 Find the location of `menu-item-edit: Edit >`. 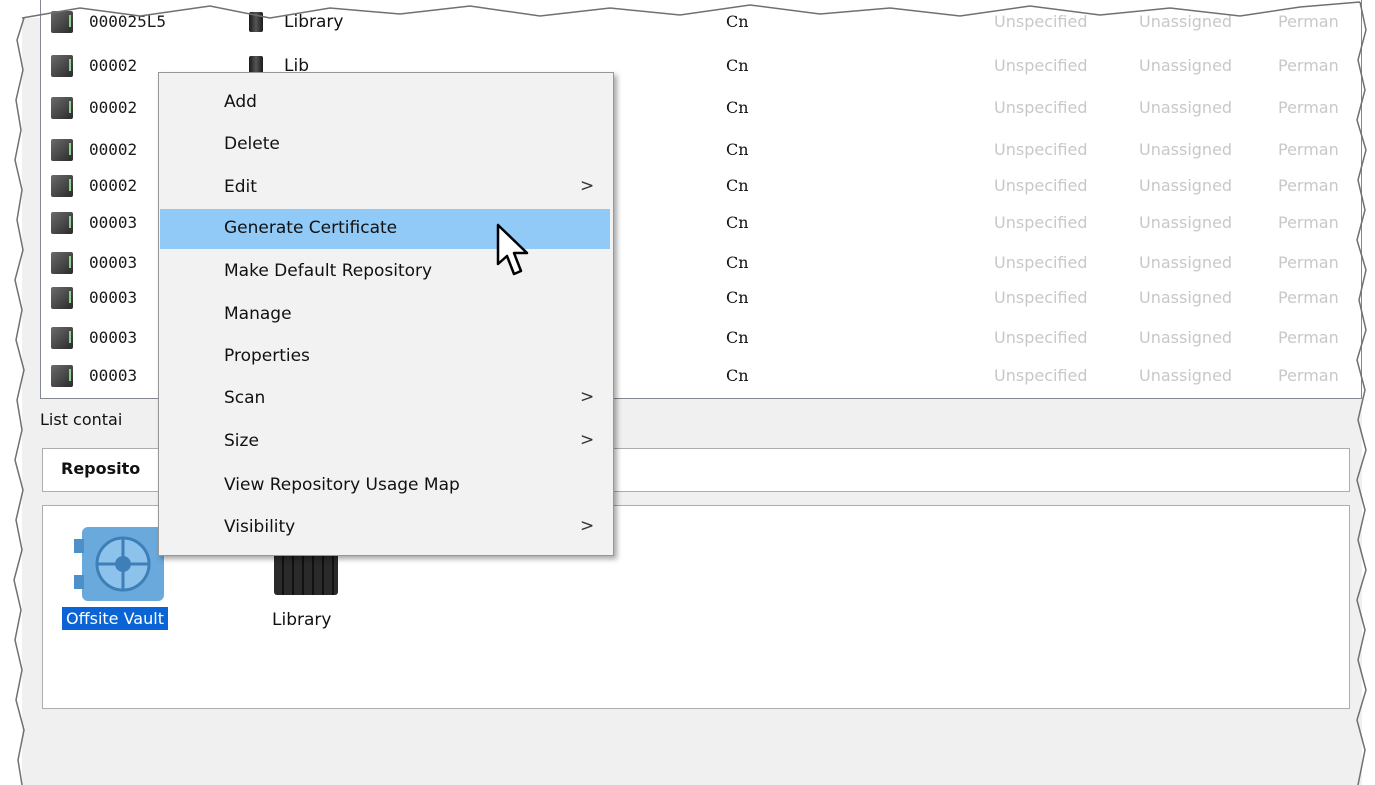

menu-item-edit: Edit > is located at coordinates (385, 188).